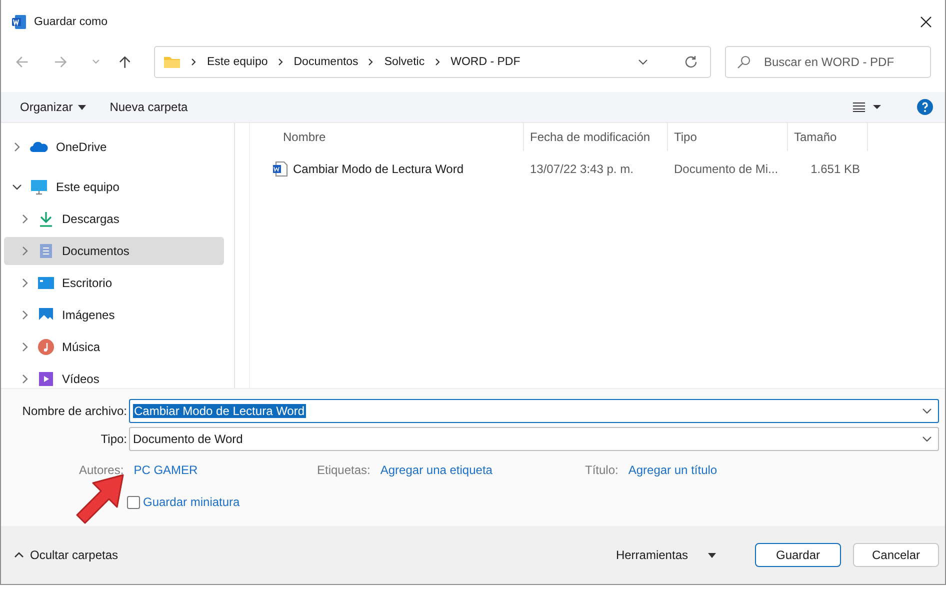 This screenshot has height=610, width=946. What do you see at coordinates (534, 411) in the screenshot?
I see `filename-field: Cambiar Modo de Lectura Word` at bounding box center [534, 411].